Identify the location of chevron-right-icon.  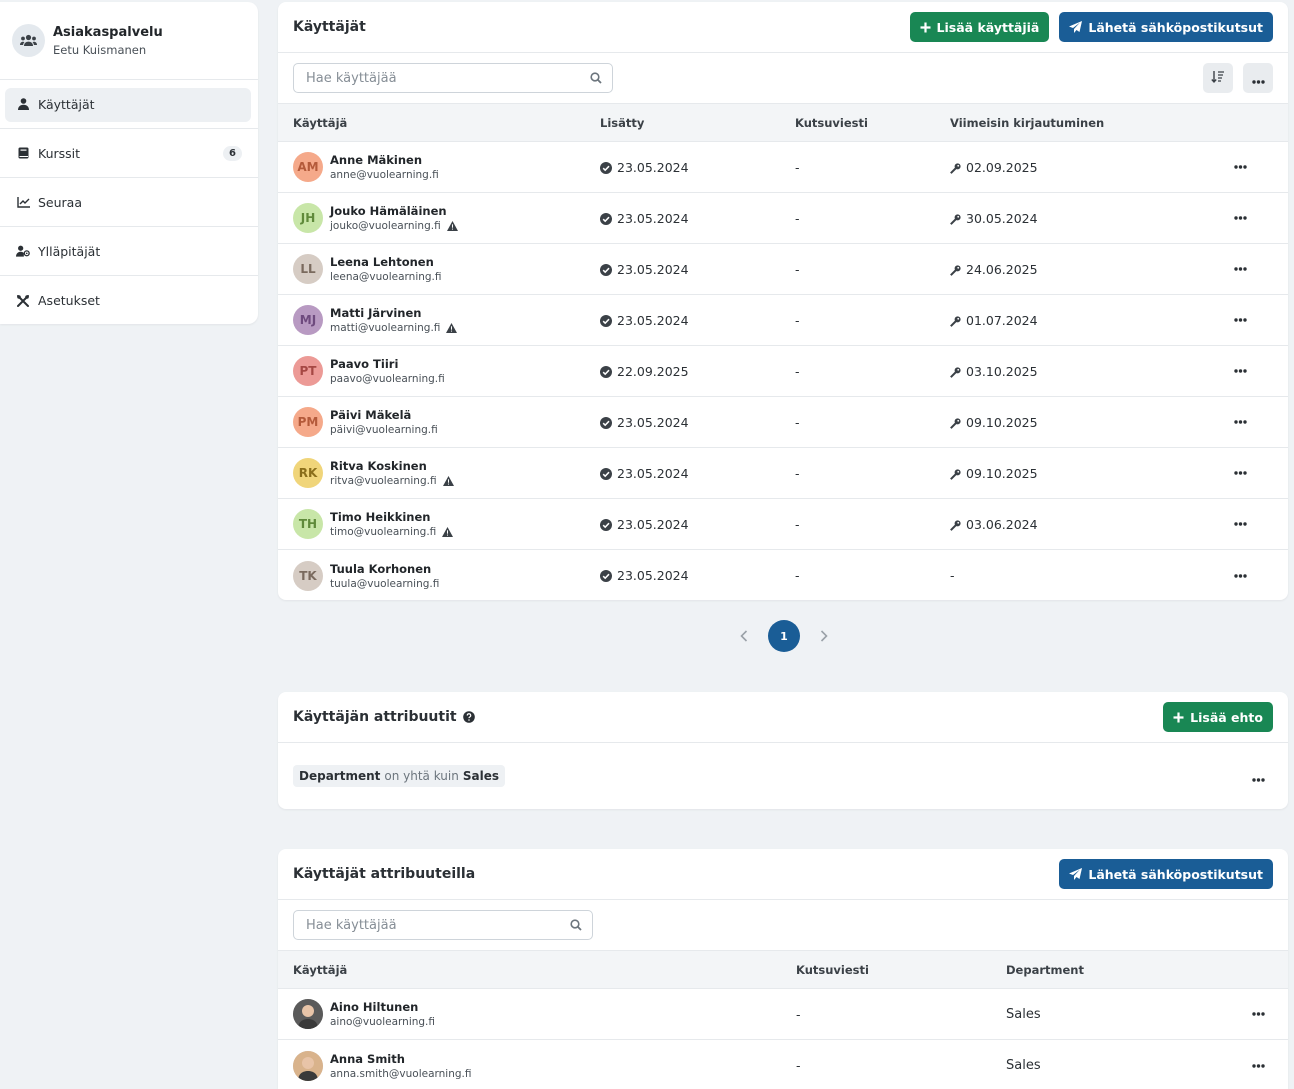
(824, 636).